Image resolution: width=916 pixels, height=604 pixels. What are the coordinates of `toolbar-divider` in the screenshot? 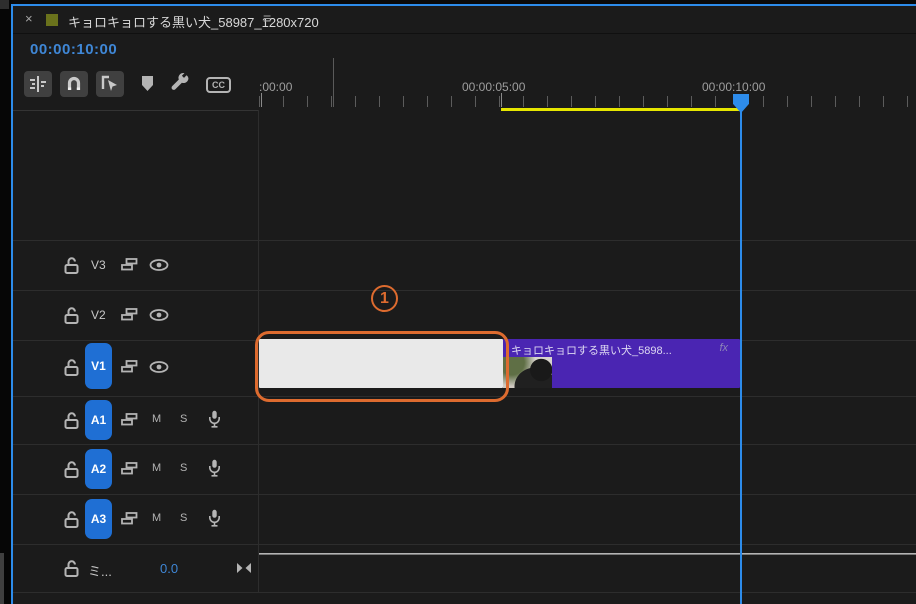 It's located at (135, 110).